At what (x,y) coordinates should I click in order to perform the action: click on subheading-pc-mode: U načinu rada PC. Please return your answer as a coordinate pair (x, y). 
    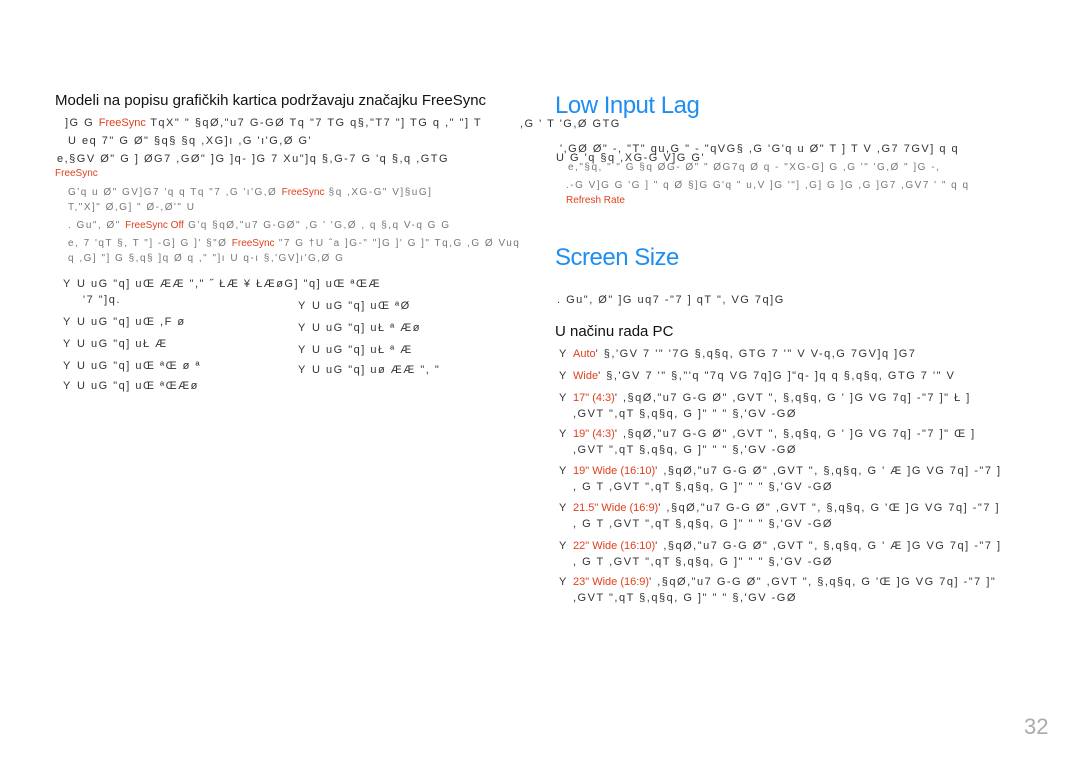
    Looking at the image, I should click on (614, 331).